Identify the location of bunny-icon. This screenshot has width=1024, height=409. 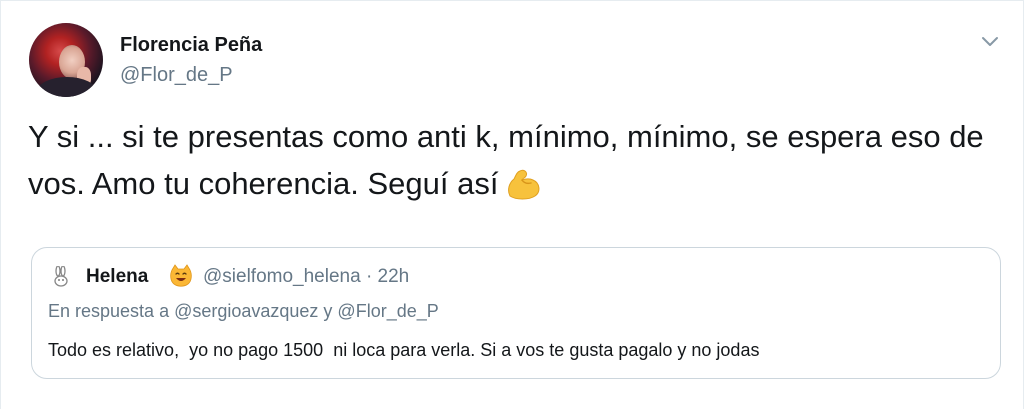
(61, 276).